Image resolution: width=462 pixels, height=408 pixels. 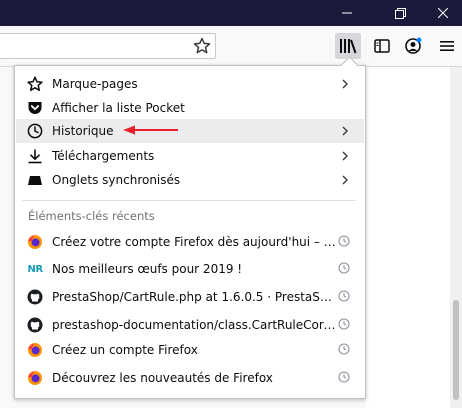 I want to click on recent-item-label: Créez un compte Firefox, so click(x=125, y=350).